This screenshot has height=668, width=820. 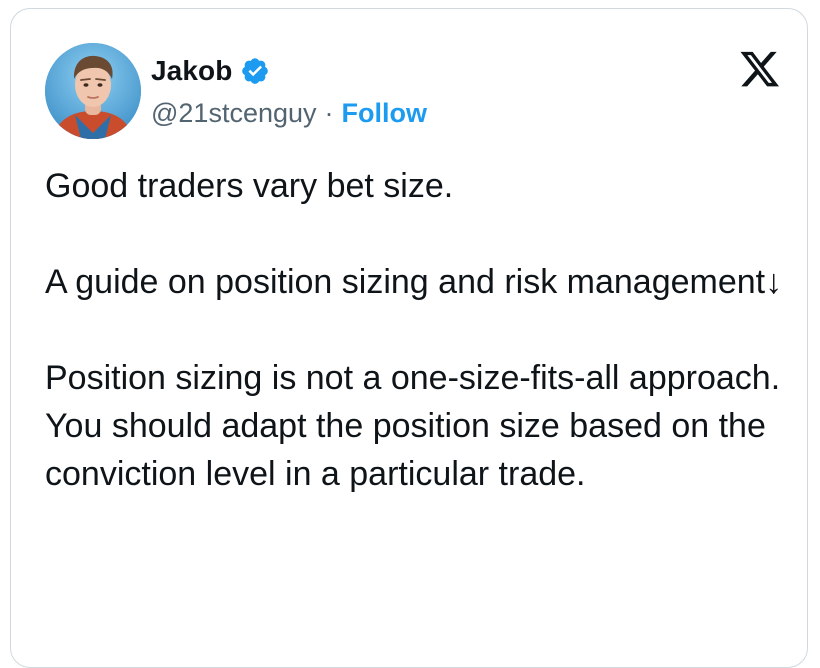 I want to click on author-handle-row: @21stcenguy · Follow, so click(x=289, y=113).